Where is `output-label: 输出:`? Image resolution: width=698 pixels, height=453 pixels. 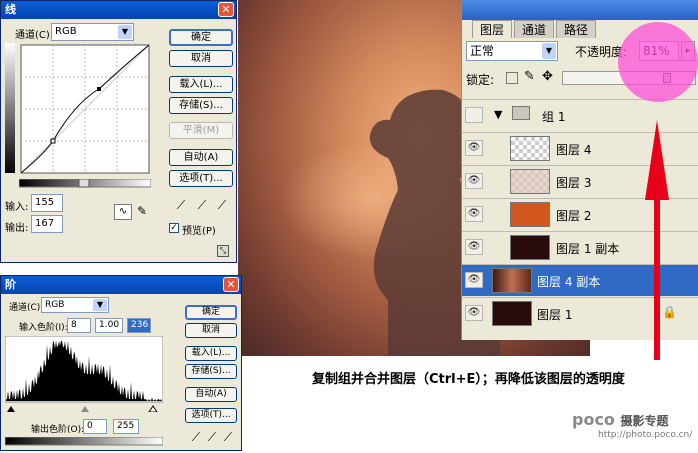 output-label: 输出: is located at coordinates (17, 228).